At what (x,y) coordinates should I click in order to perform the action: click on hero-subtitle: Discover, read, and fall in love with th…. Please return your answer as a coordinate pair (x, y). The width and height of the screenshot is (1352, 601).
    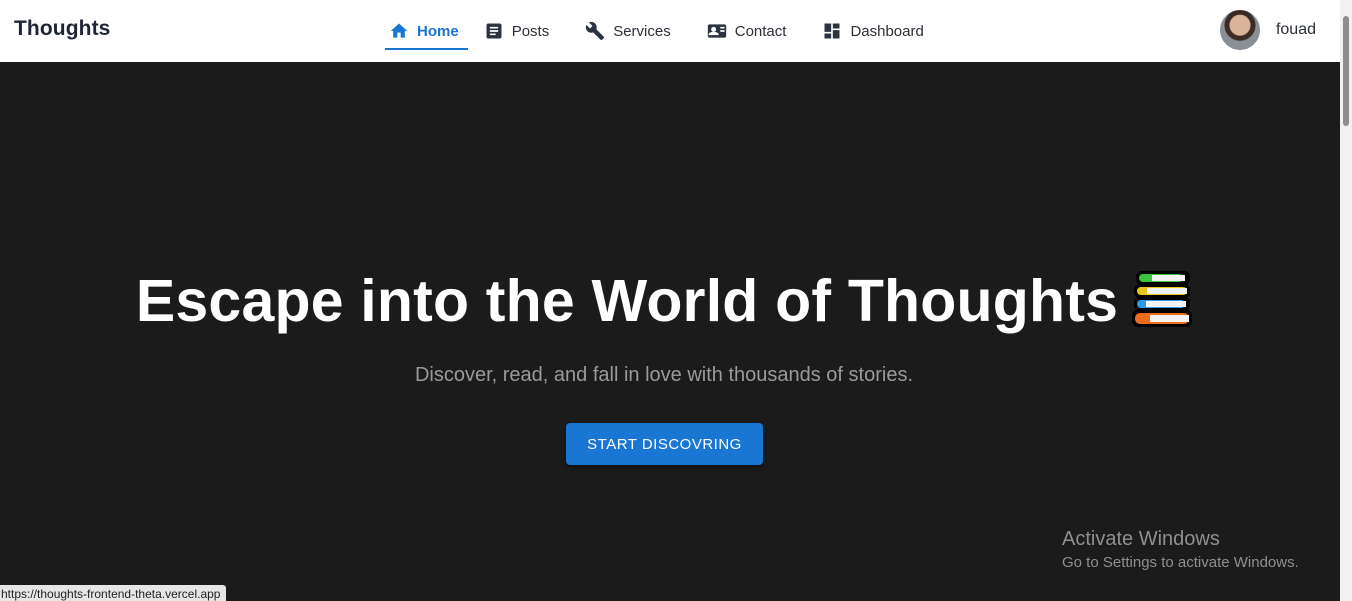
    Looking at the image, I should click on (664, 375).